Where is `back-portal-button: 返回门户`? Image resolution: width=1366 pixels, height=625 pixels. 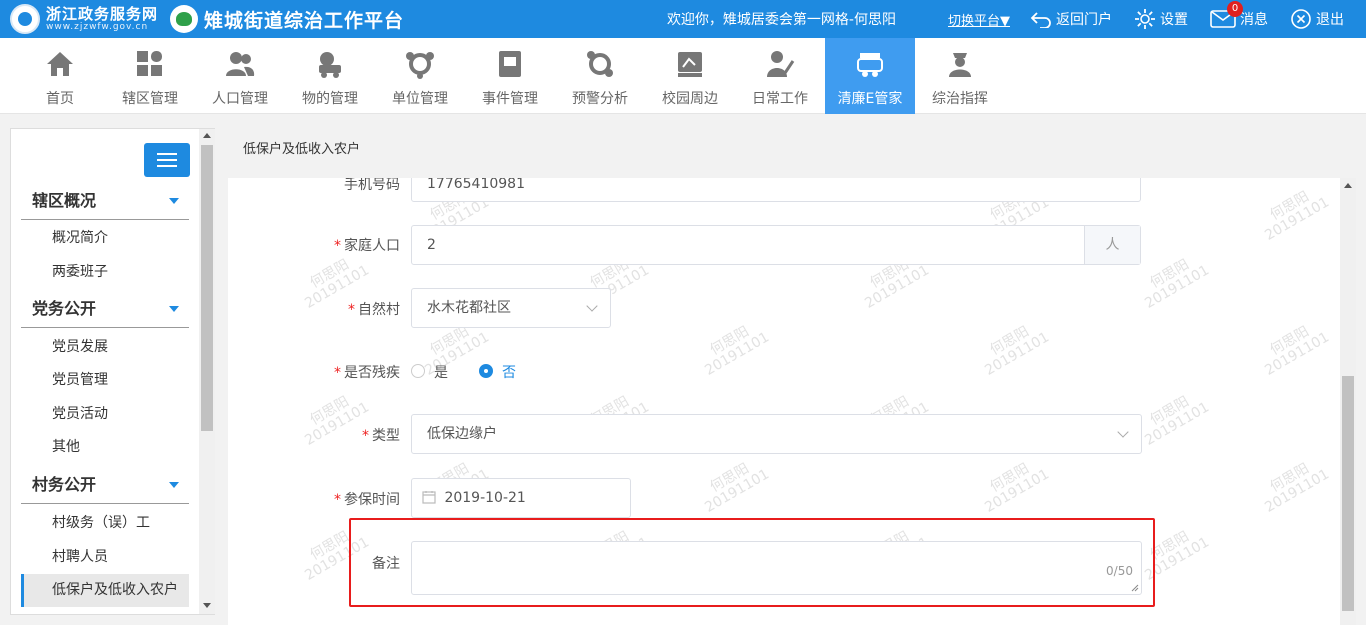
back-portal-button: 返回门户 is located at coordinates (1071, 19).